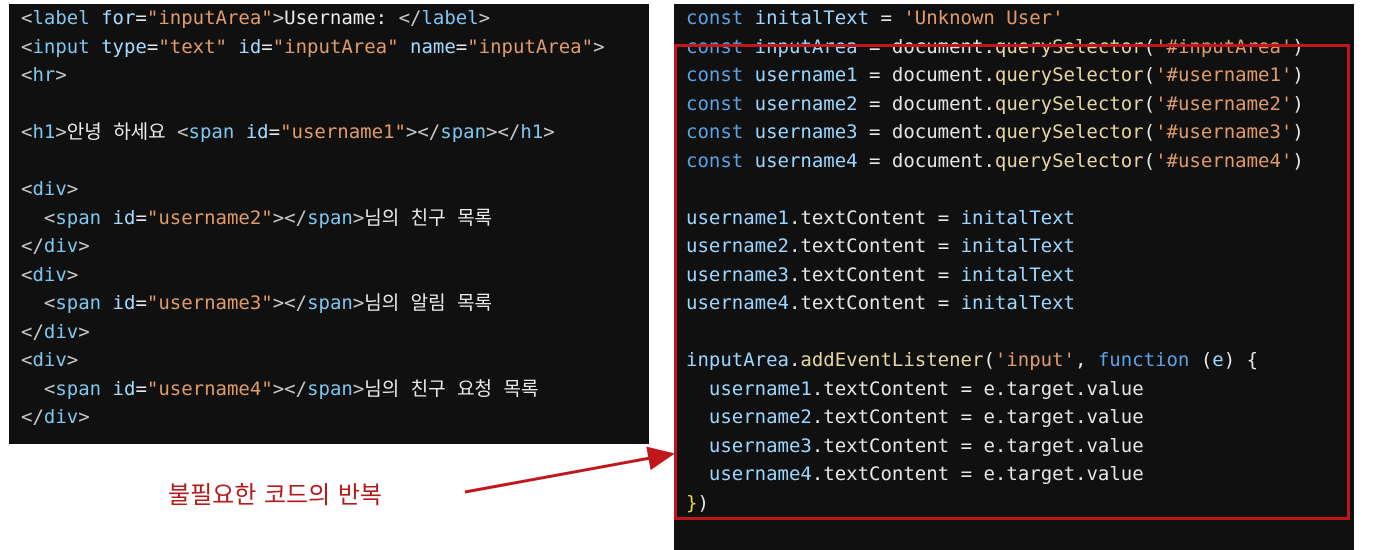 This screenshot has width=1376, height=550. Describe the element at coordinates (1224, 75) in the screenshot. I see `code-token: '#username1'` at that location.